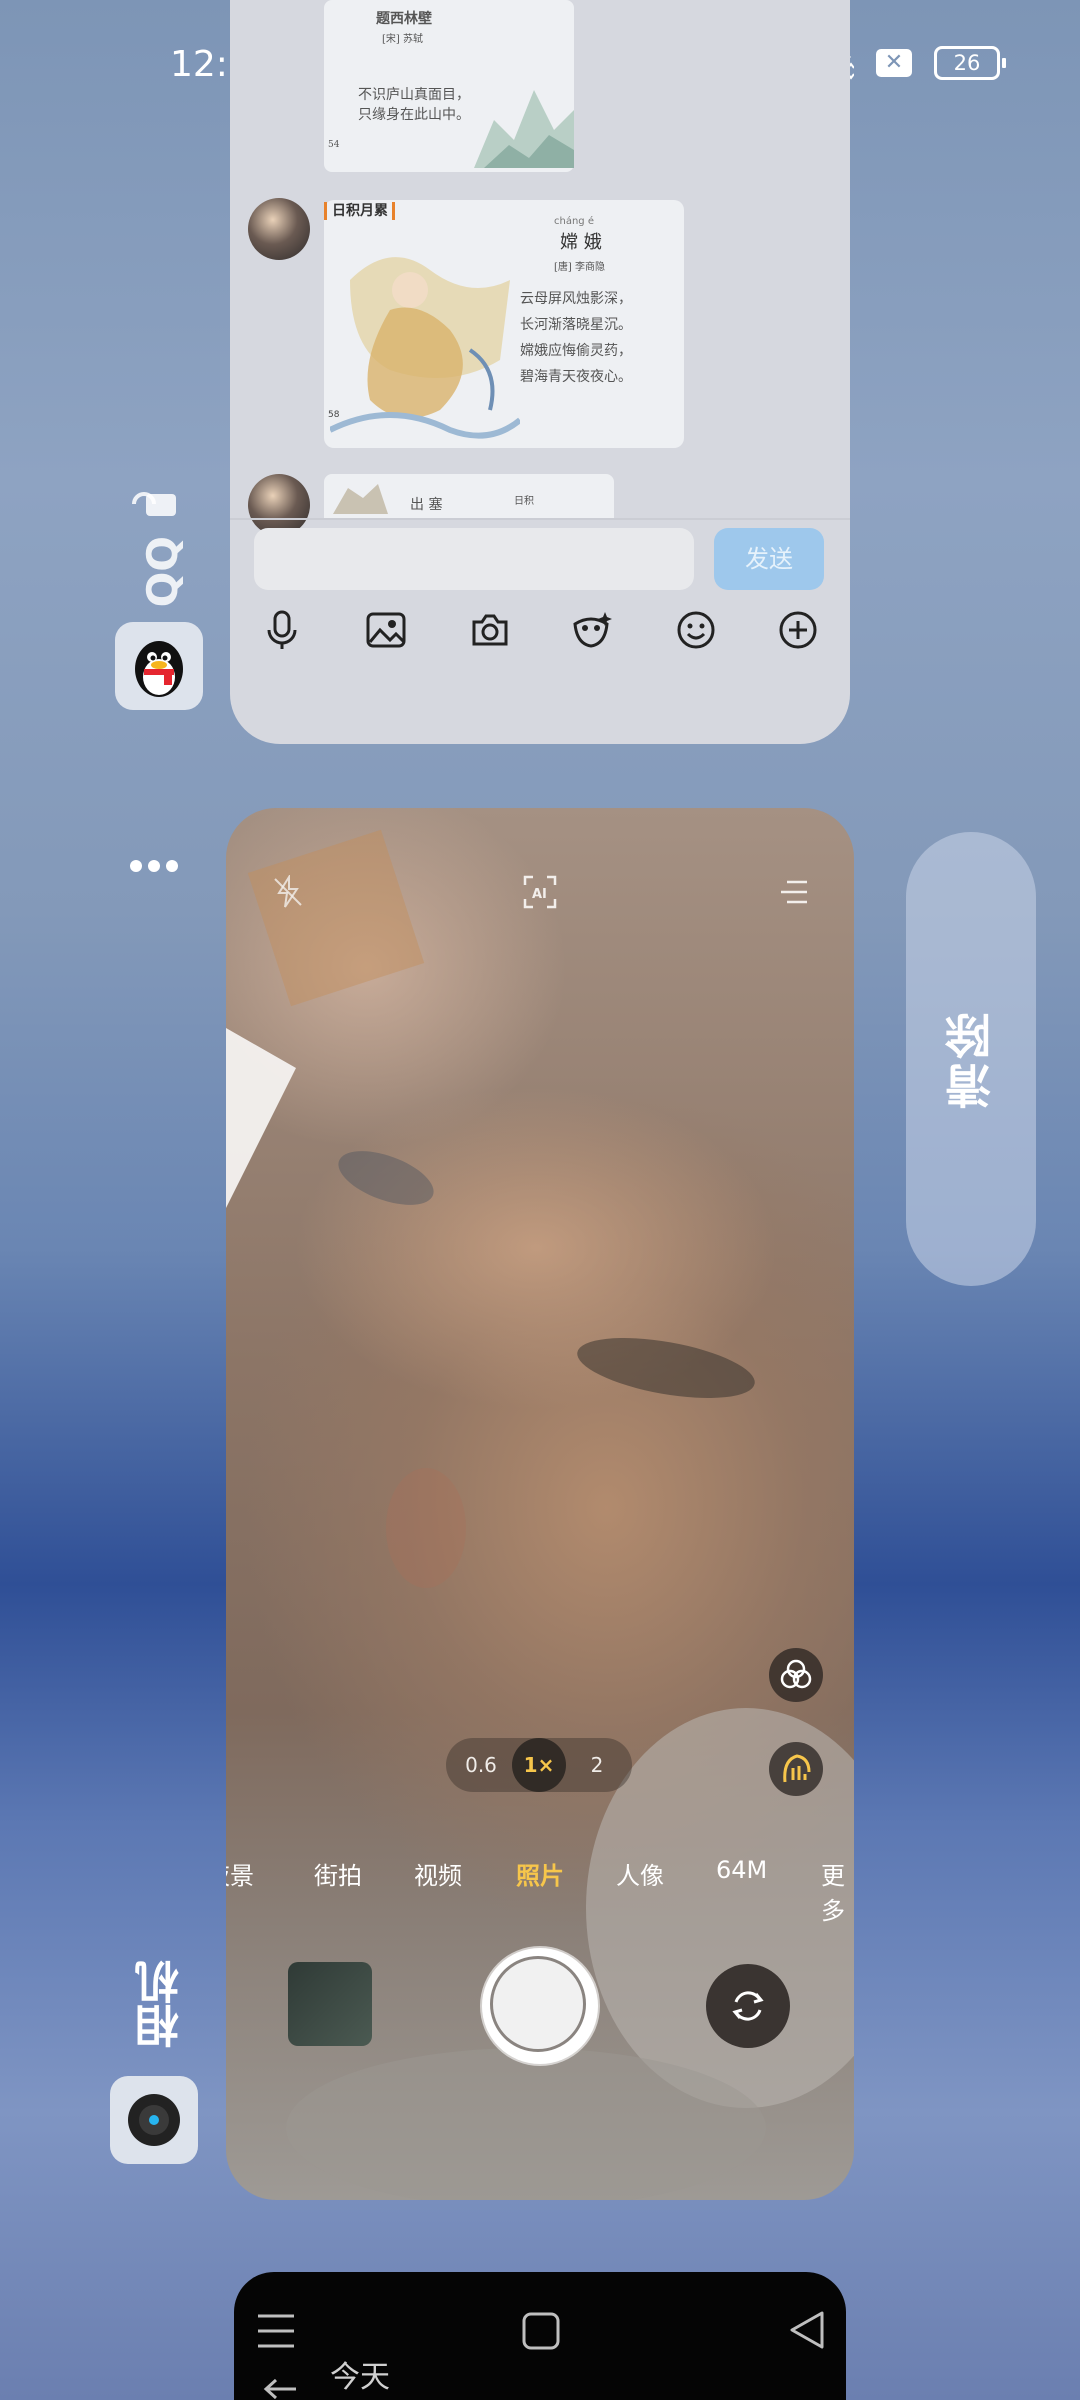  Describe the element at coordinates (970, 63) in the screenshot. I see `battery-indicator: 26` at that location.